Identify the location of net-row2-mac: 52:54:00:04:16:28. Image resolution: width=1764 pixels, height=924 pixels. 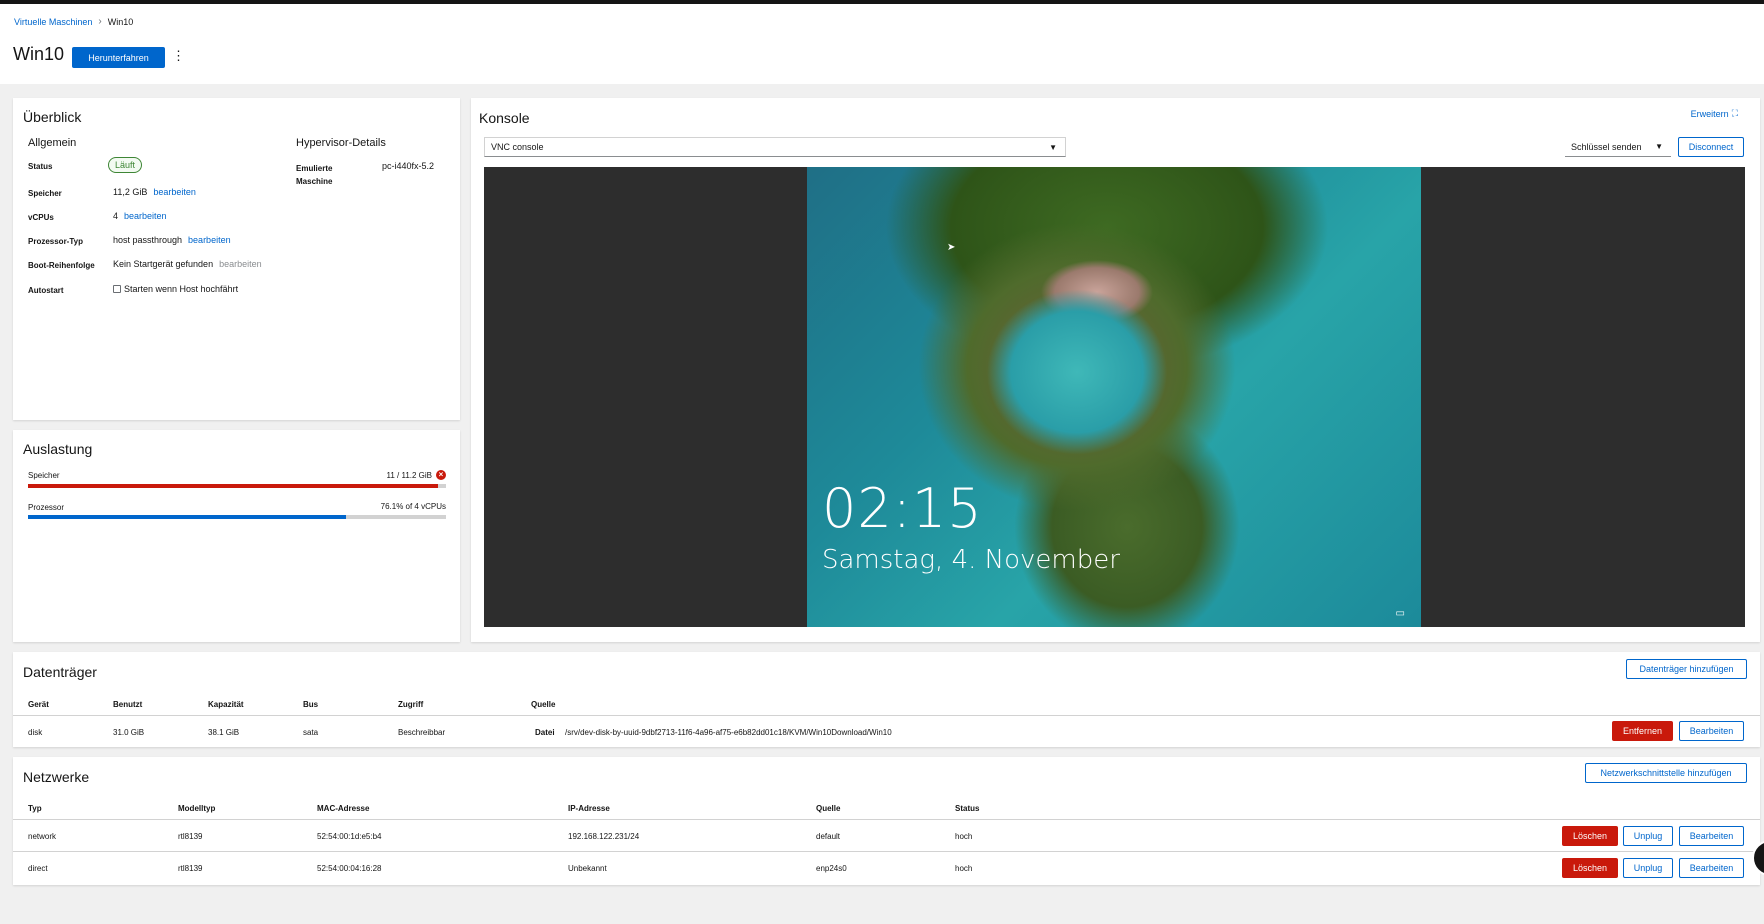
(349, 868).